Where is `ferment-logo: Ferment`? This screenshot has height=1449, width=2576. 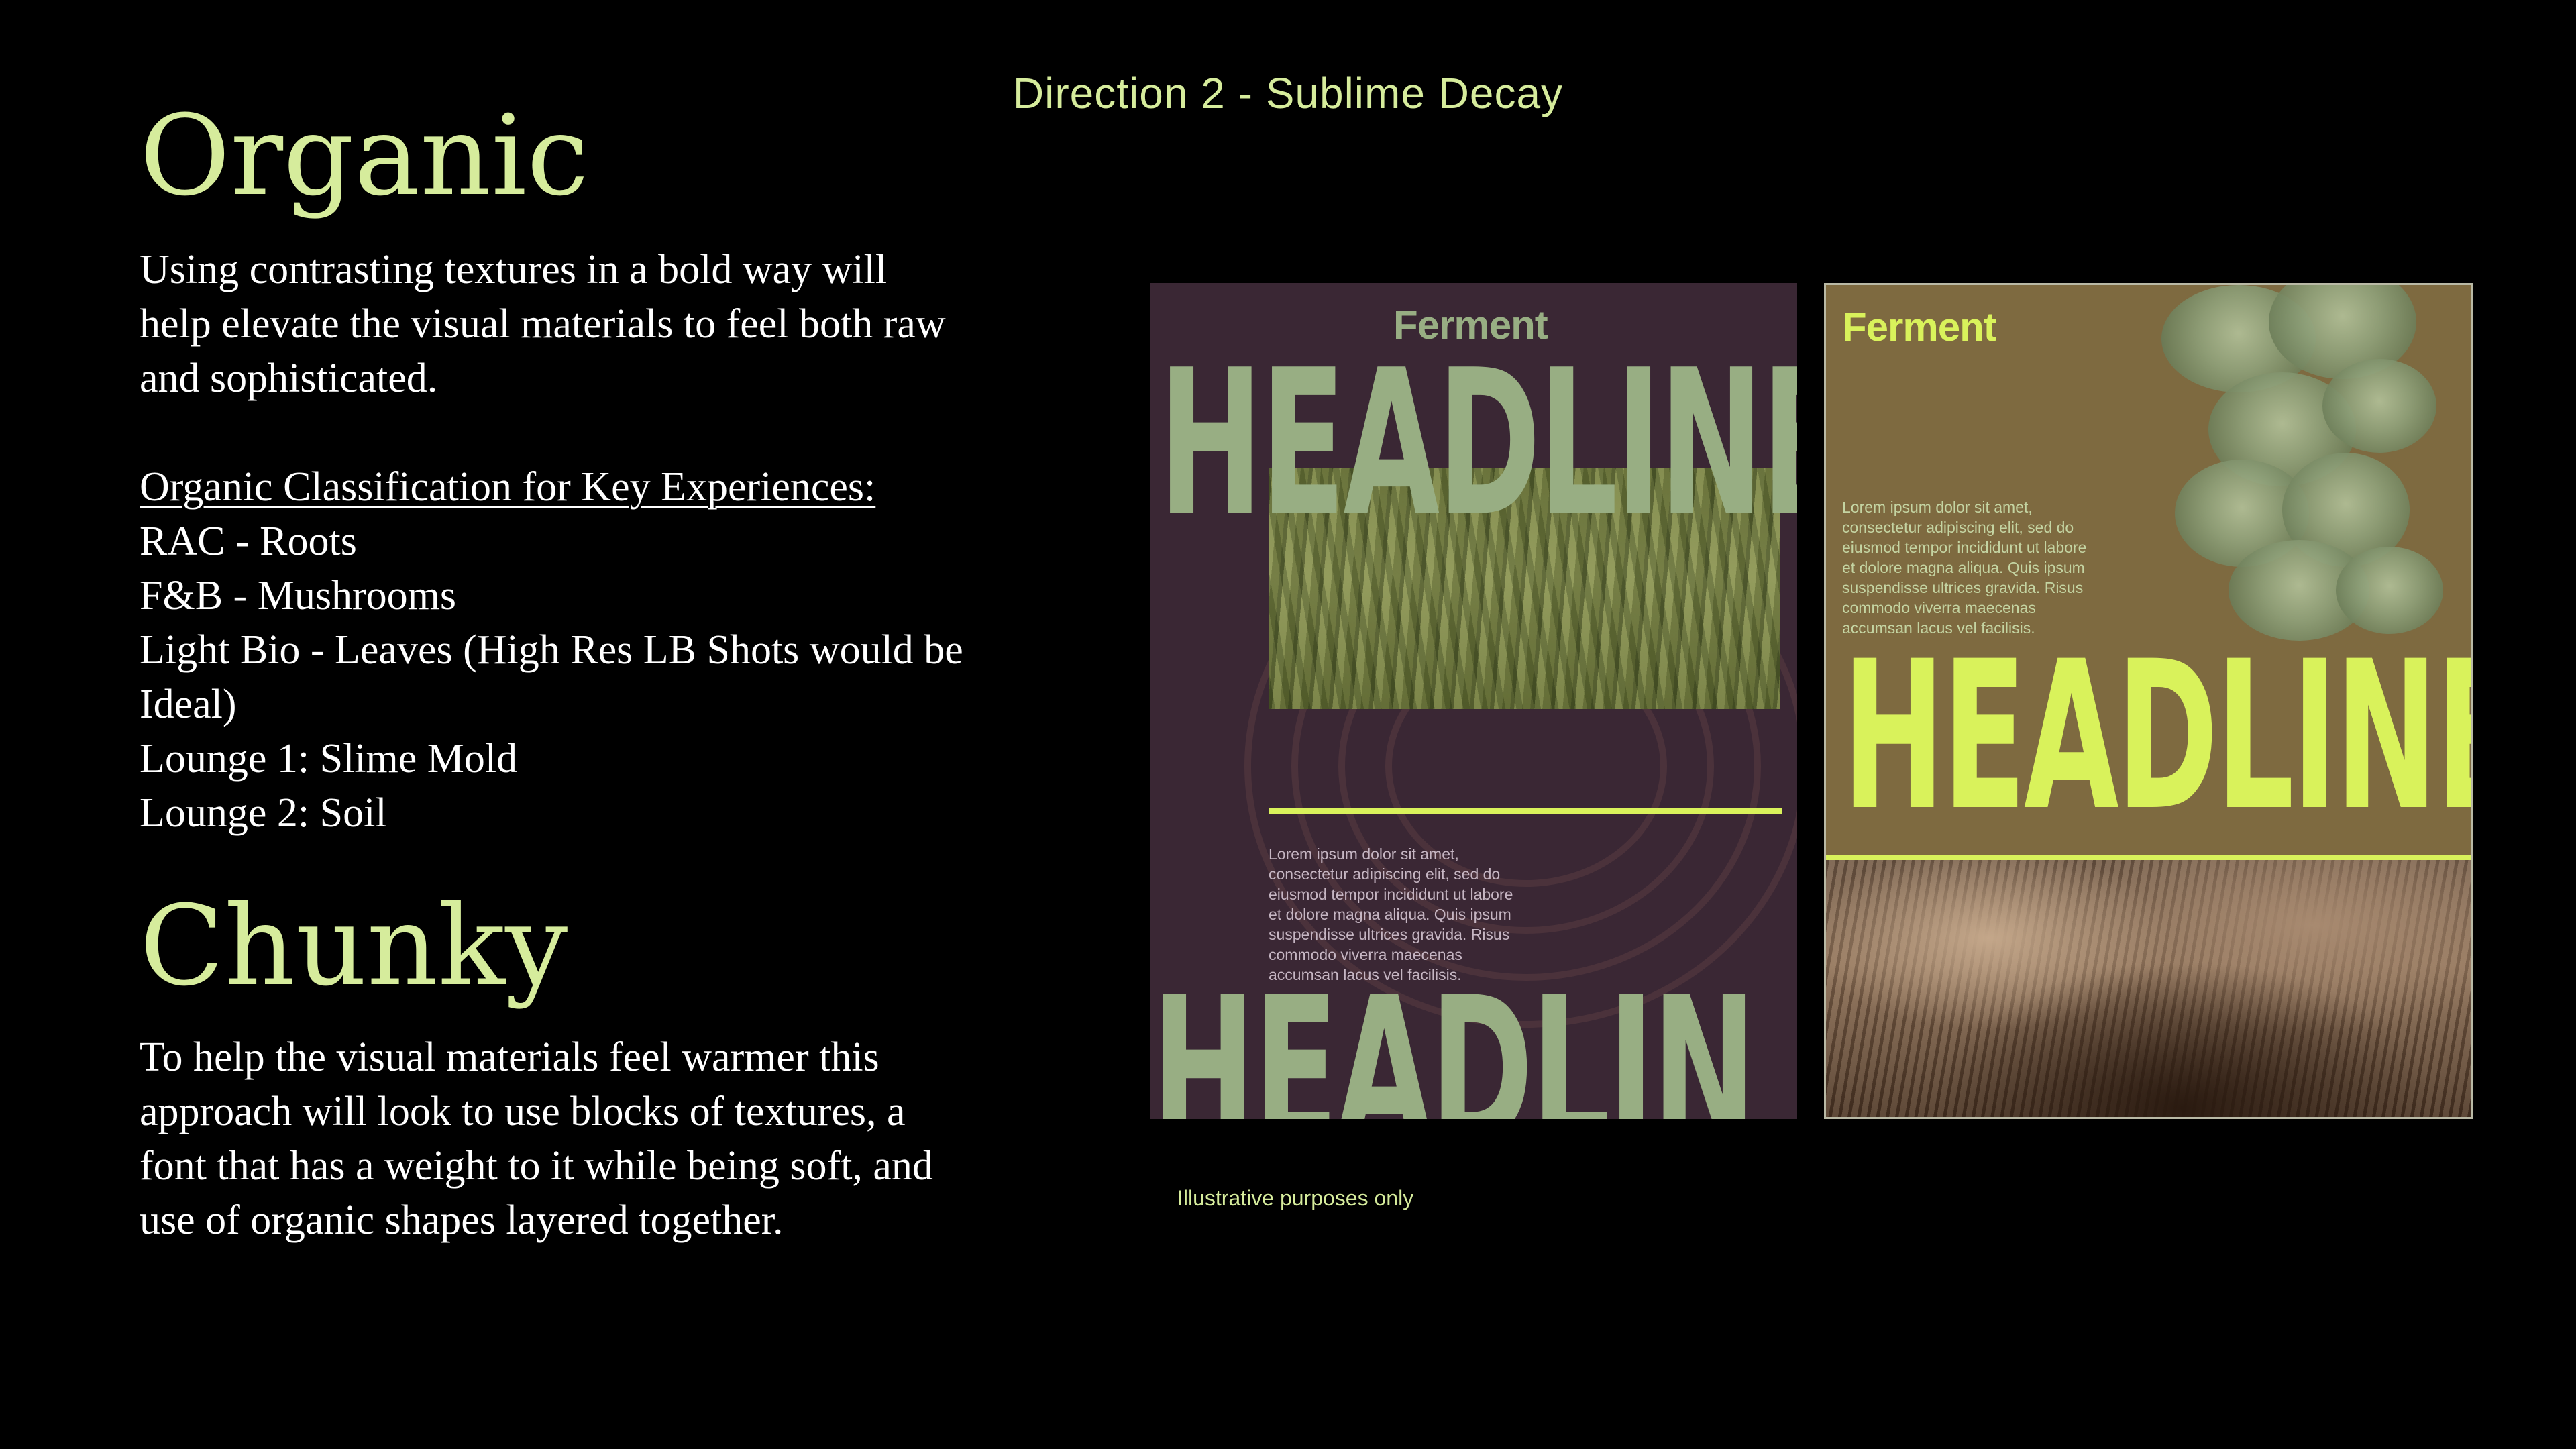
ferment-logo: Ferment is located at coordinates (1919, 327).